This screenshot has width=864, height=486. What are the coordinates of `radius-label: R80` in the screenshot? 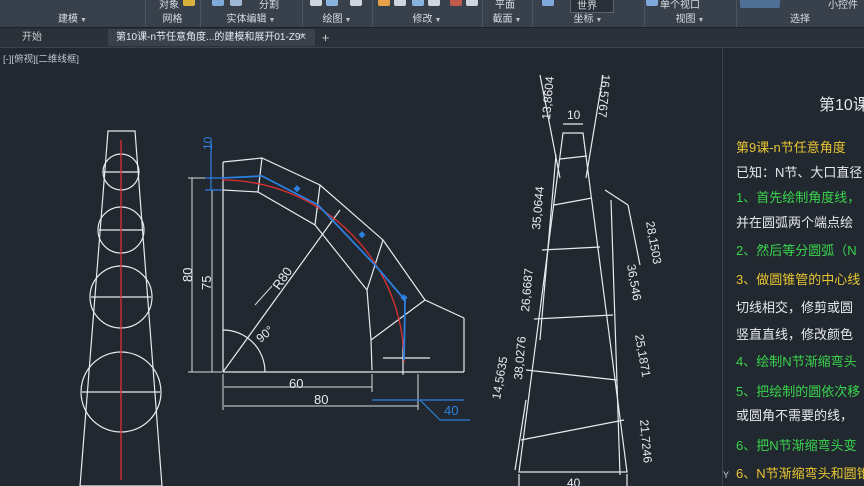 It's located at (282, 278).